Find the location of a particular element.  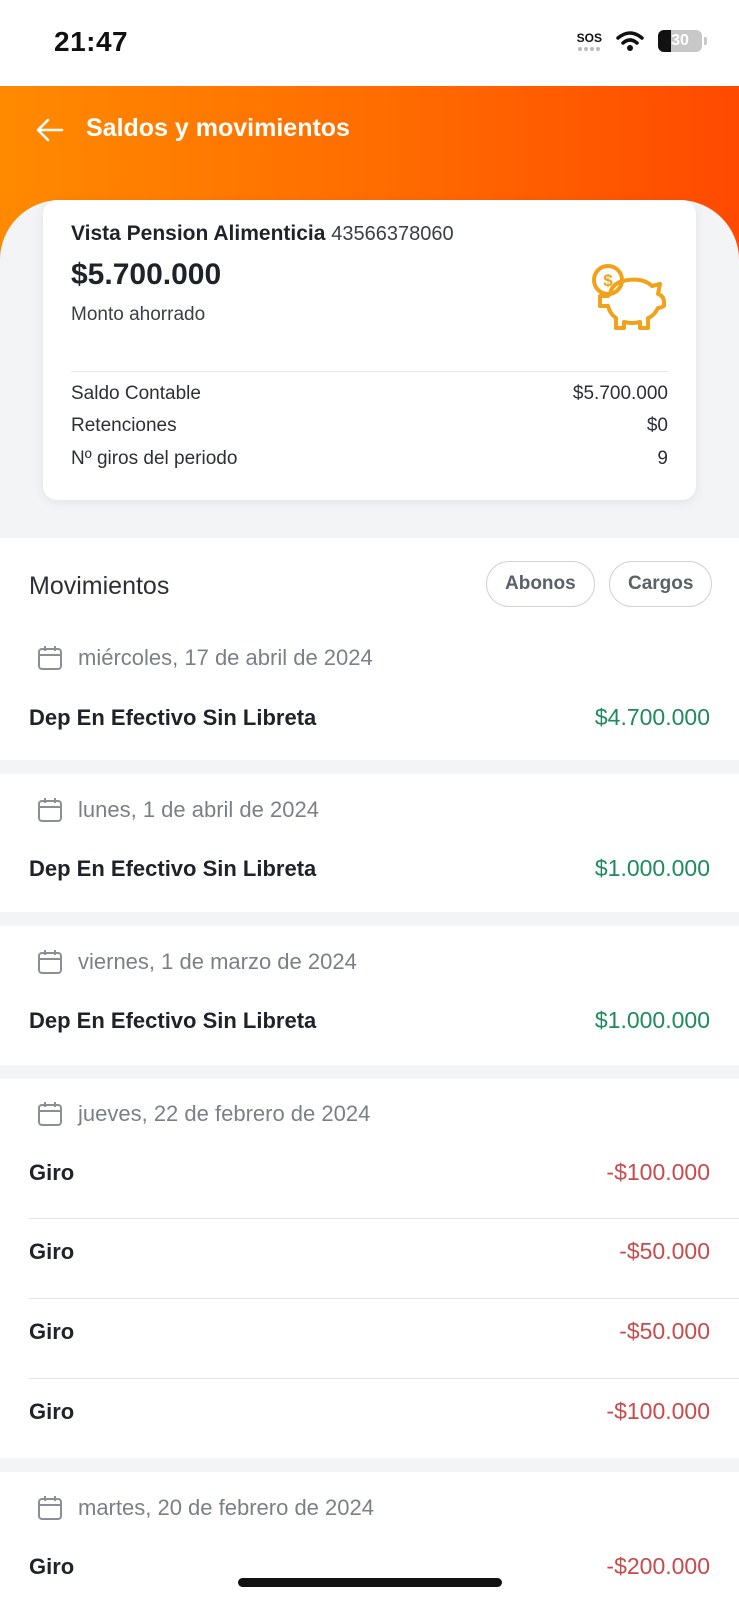

piggy-bank-icon: $ is located at coordinates (629, 297).